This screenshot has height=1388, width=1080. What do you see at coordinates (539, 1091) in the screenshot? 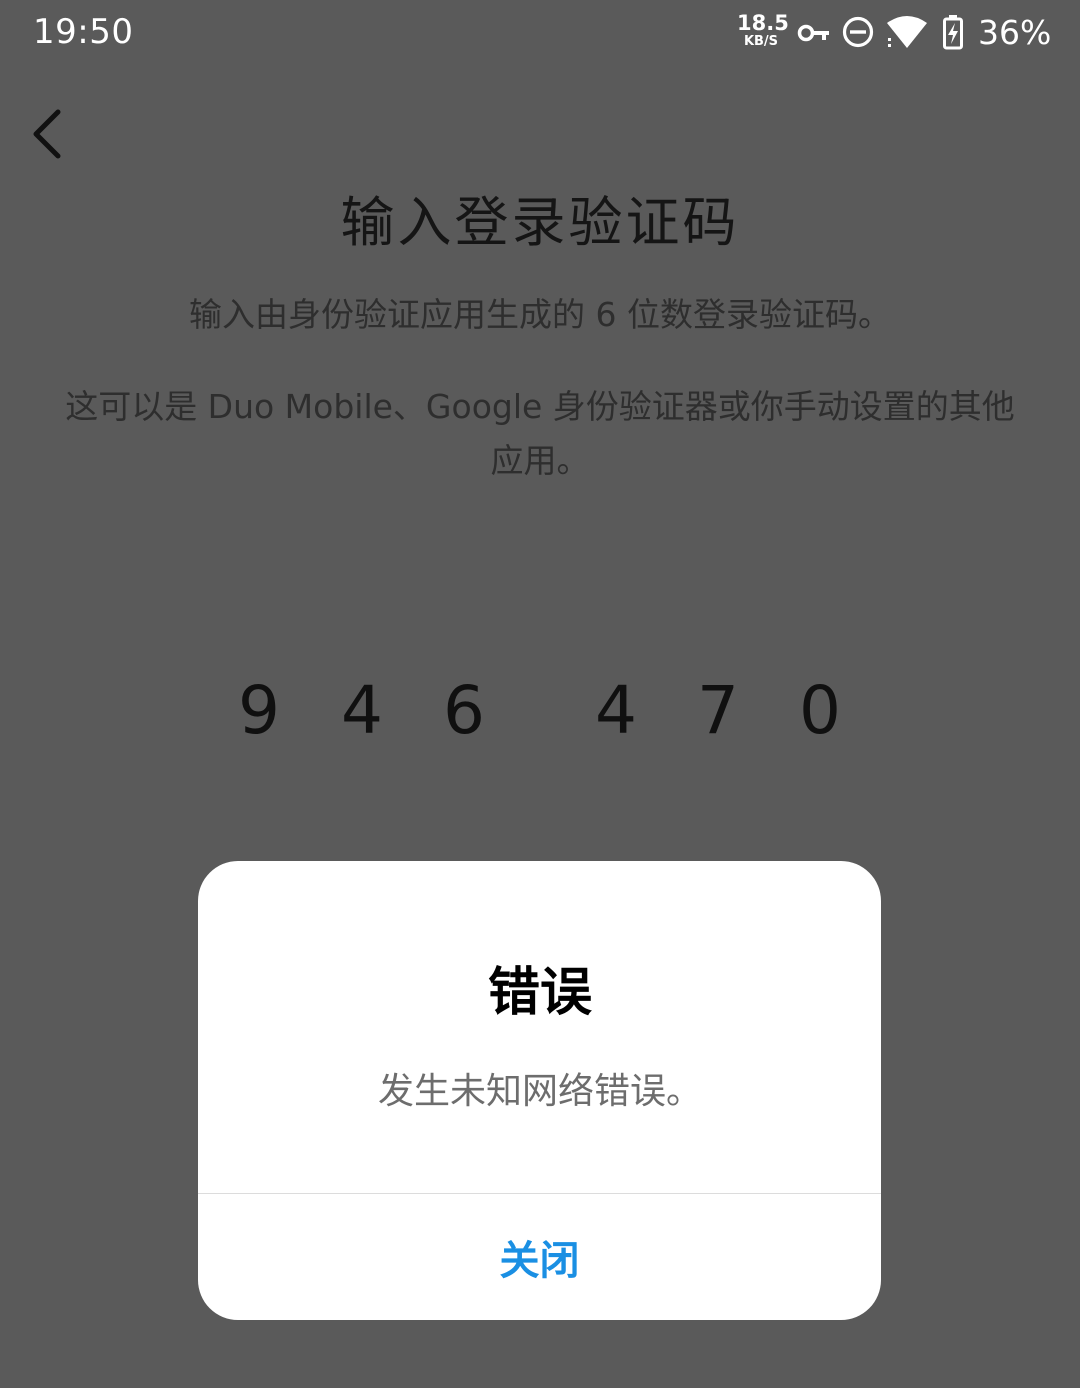
I see `dialog-message: 发生未知网络错误。` at bounding box center [539, 1091].